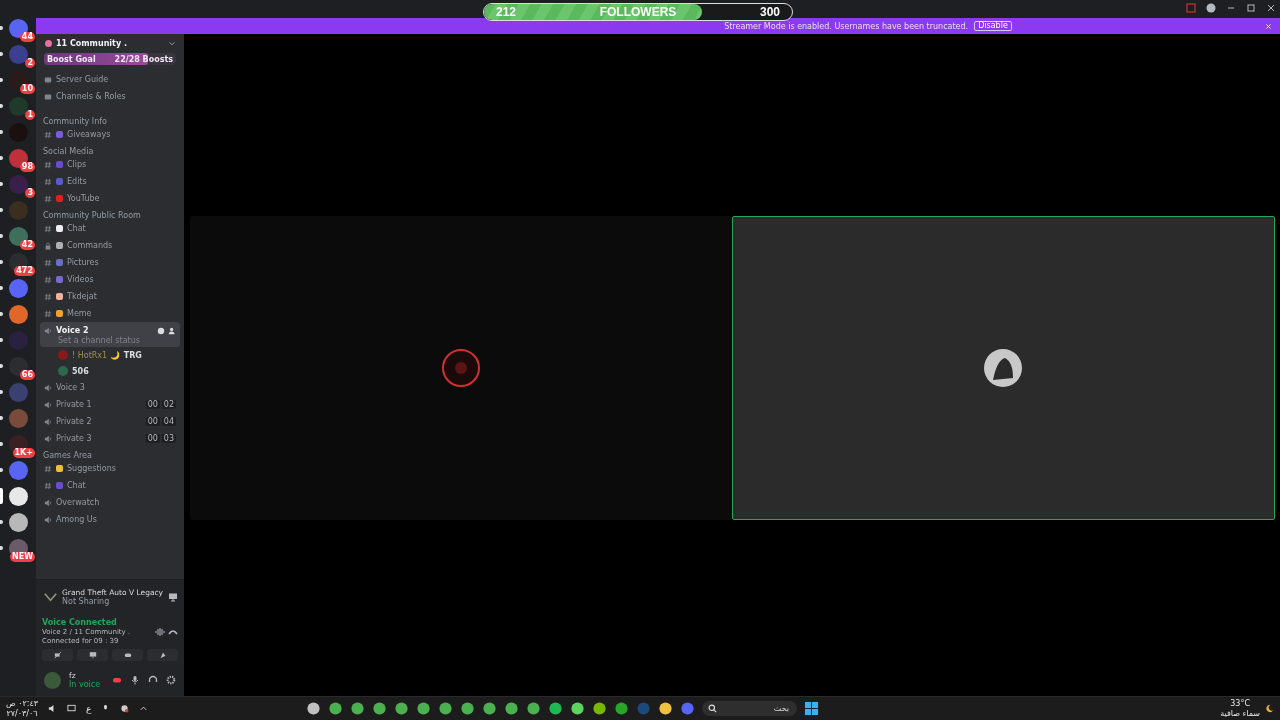 The height and width of the screenshot is (720, 1280). I want to click on server-header: 11 Community ., so click(110, 42).